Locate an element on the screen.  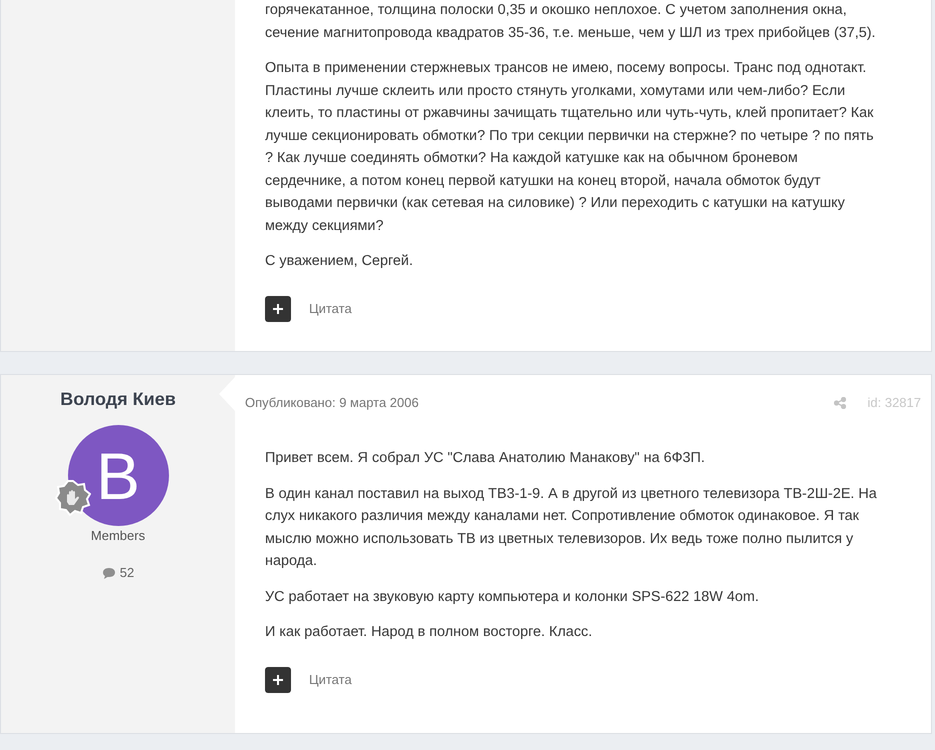
post-paragraph: горячекатанное, толщина полоски 0,35 и окошко неплохое. С учетом заполнения окна, сечение магнитопровода квадратов 35-36, т.е. меньше, чем у ШЛ из трех прибойцев (37,5). is located at coordinates (571, 21).